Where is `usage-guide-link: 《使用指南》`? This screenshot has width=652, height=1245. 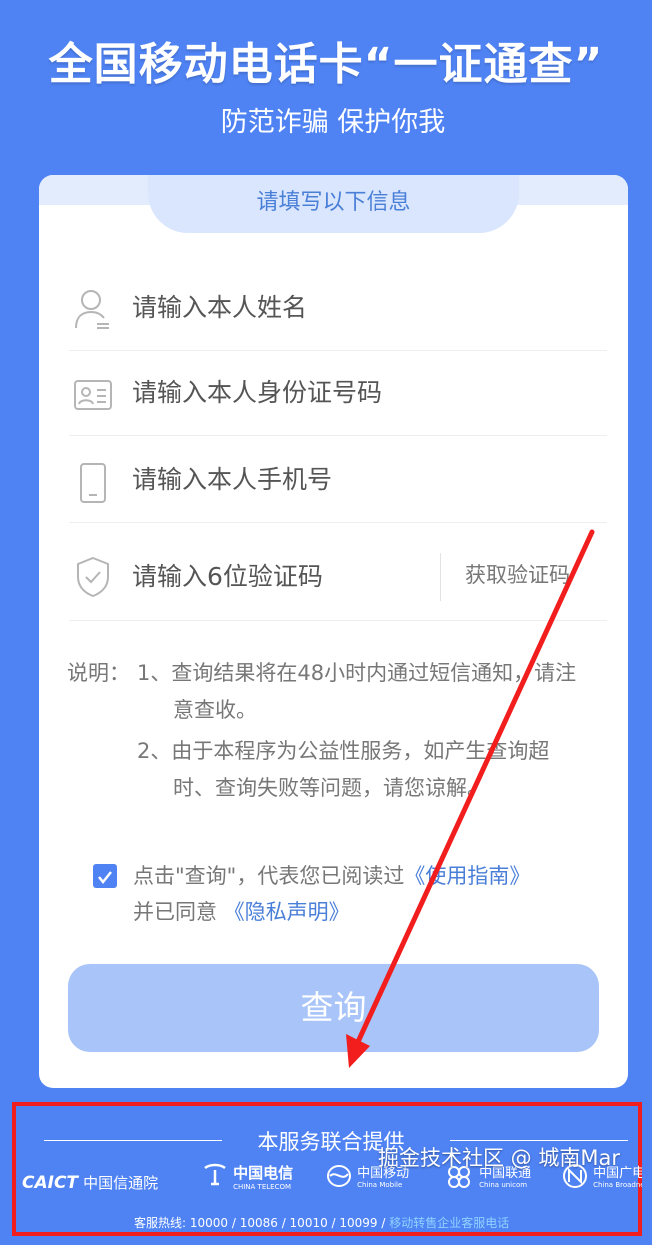 usage-guide-link: 《使用指南》 is located at coordinates (467, 876).